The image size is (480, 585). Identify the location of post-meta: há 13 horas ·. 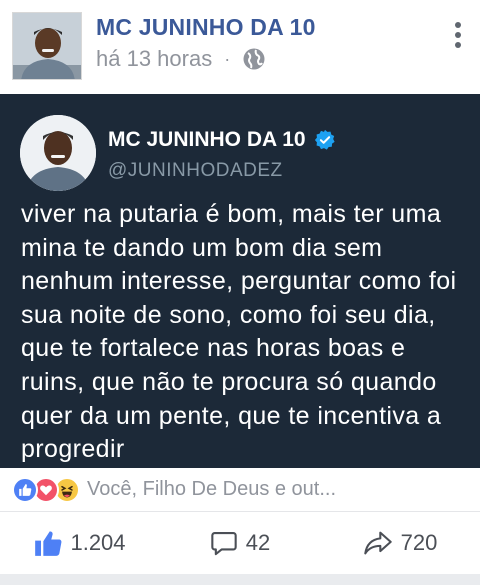
(181, 59).